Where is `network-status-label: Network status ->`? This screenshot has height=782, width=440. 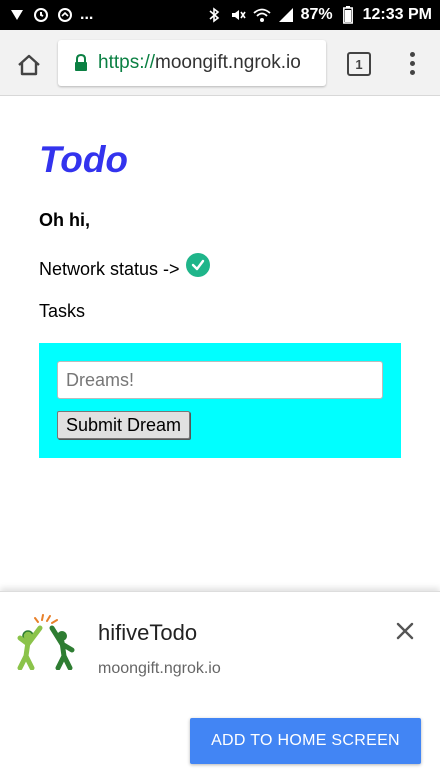 network-status-label: Network status -> is located at coordinates (109, 268).